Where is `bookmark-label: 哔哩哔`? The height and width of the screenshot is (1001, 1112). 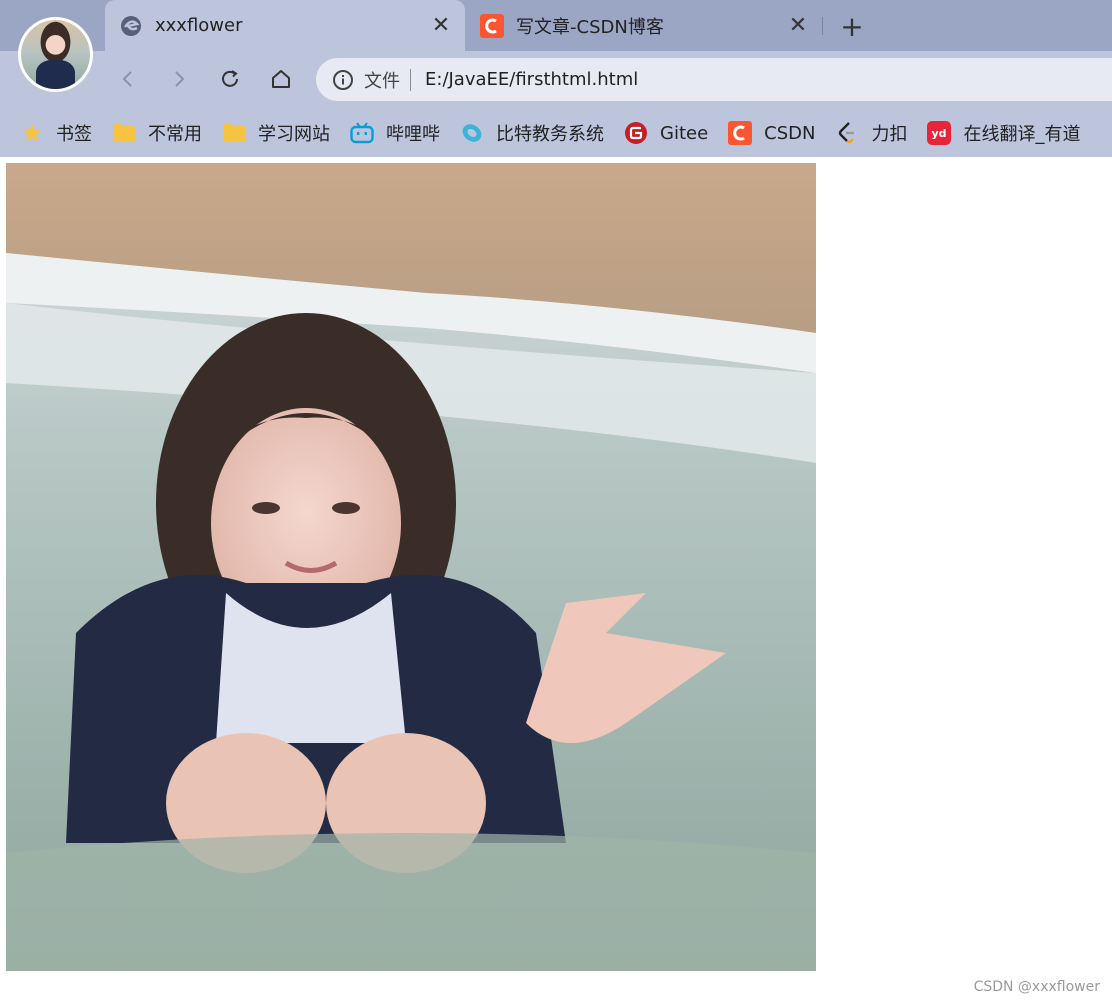 bookmark-label: 哔哩哔 is located at coordinates (413, 134).